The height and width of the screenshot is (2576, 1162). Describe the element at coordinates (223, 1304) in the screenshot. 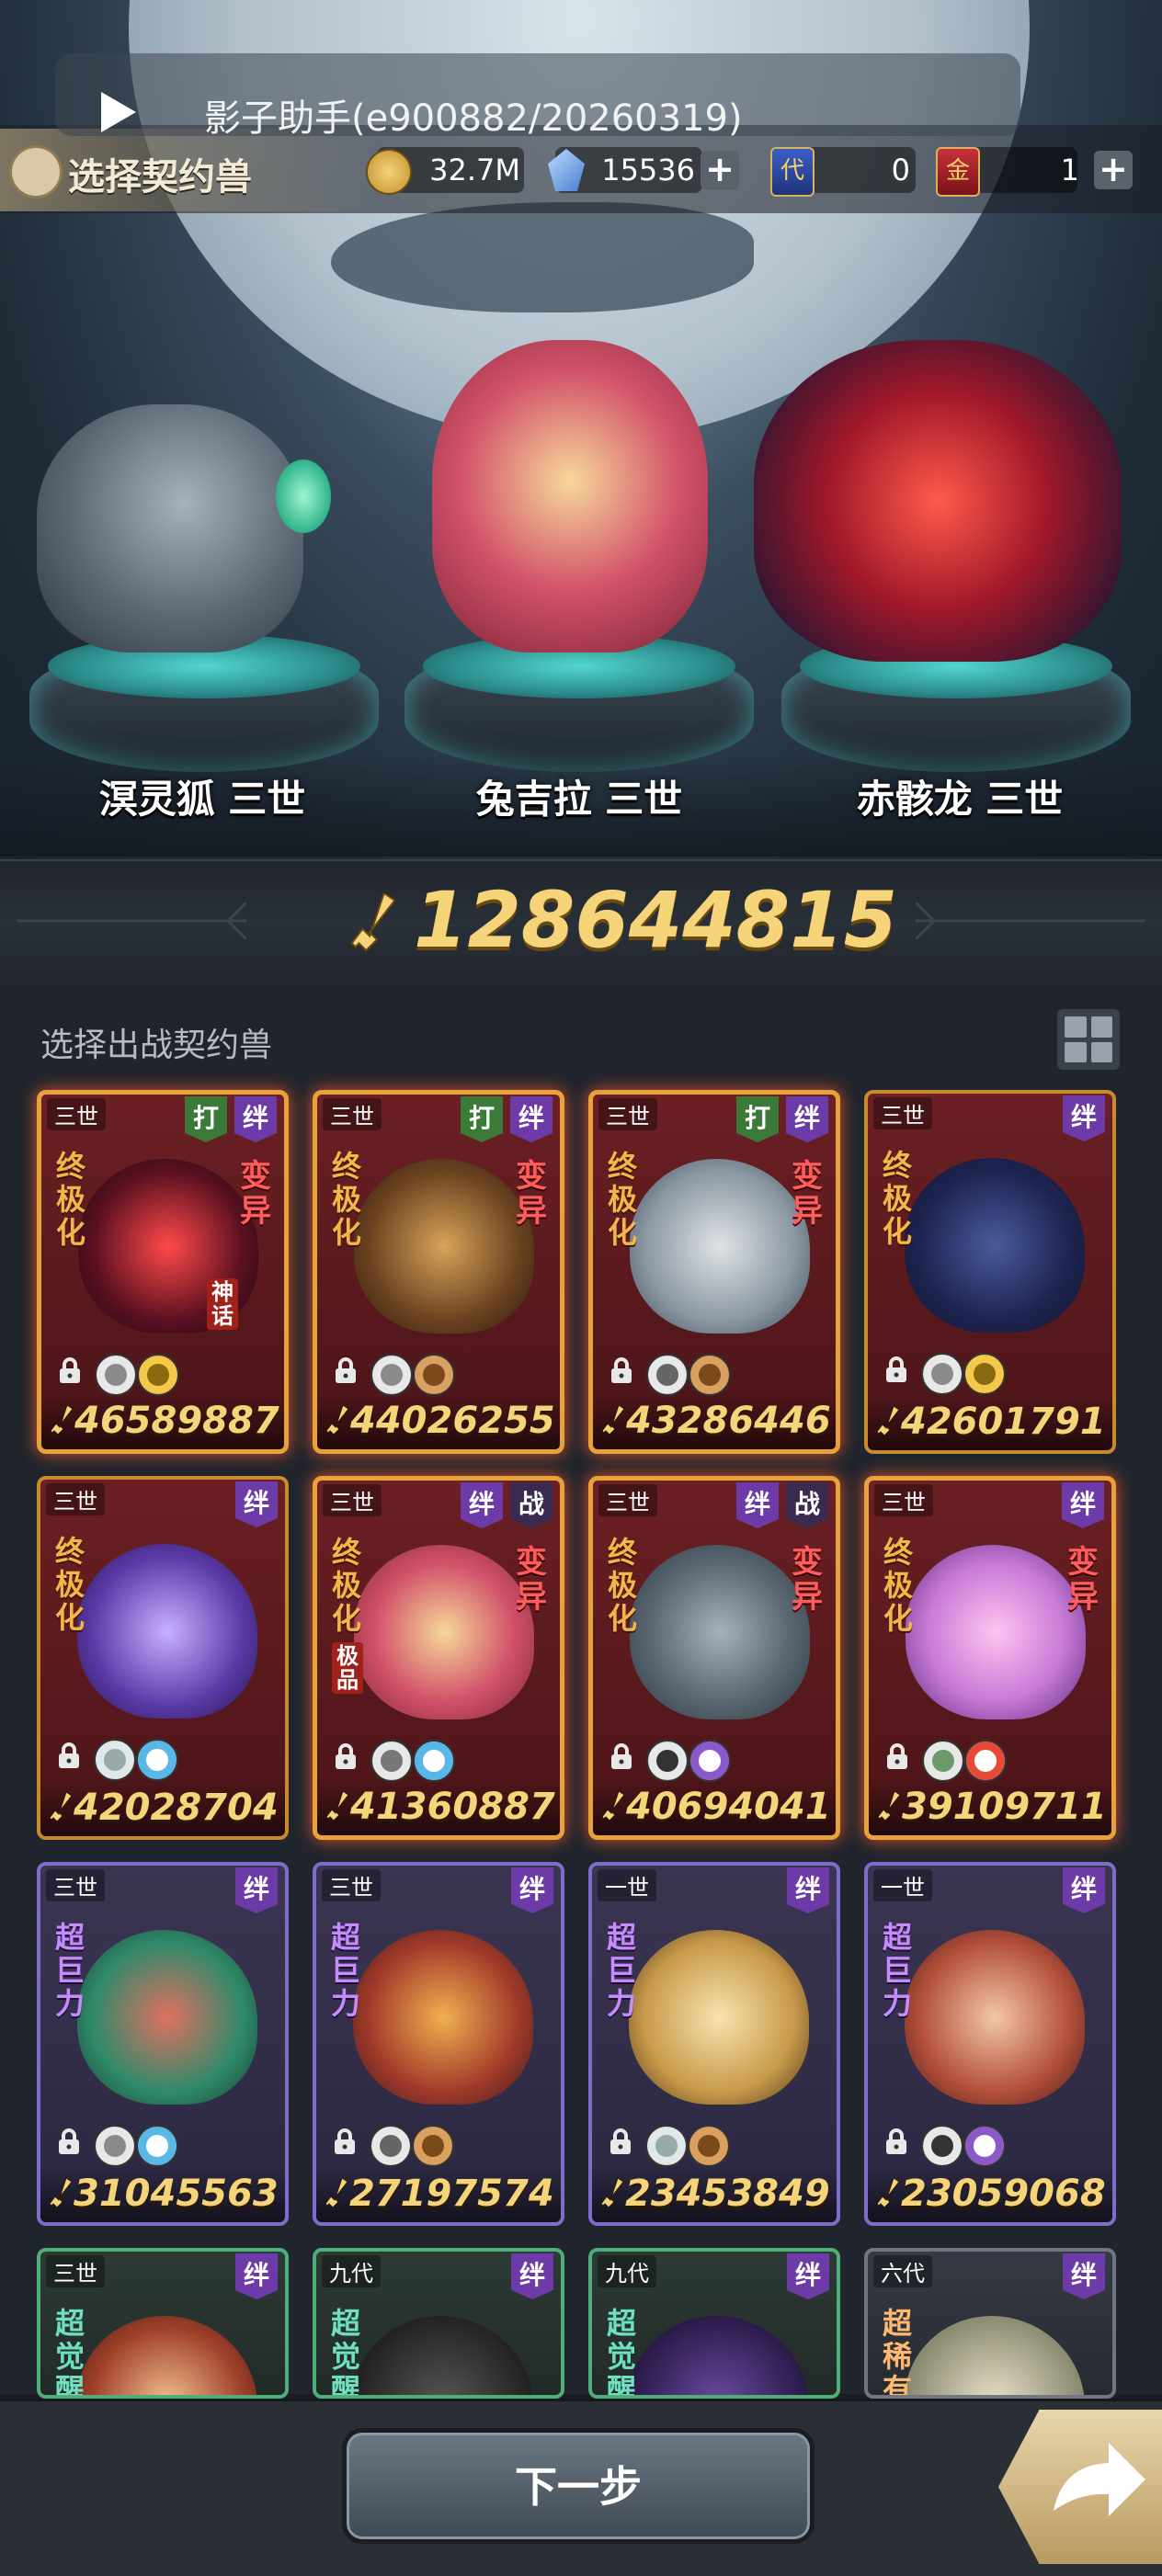

I see `quality-badge: 神话` at that location.